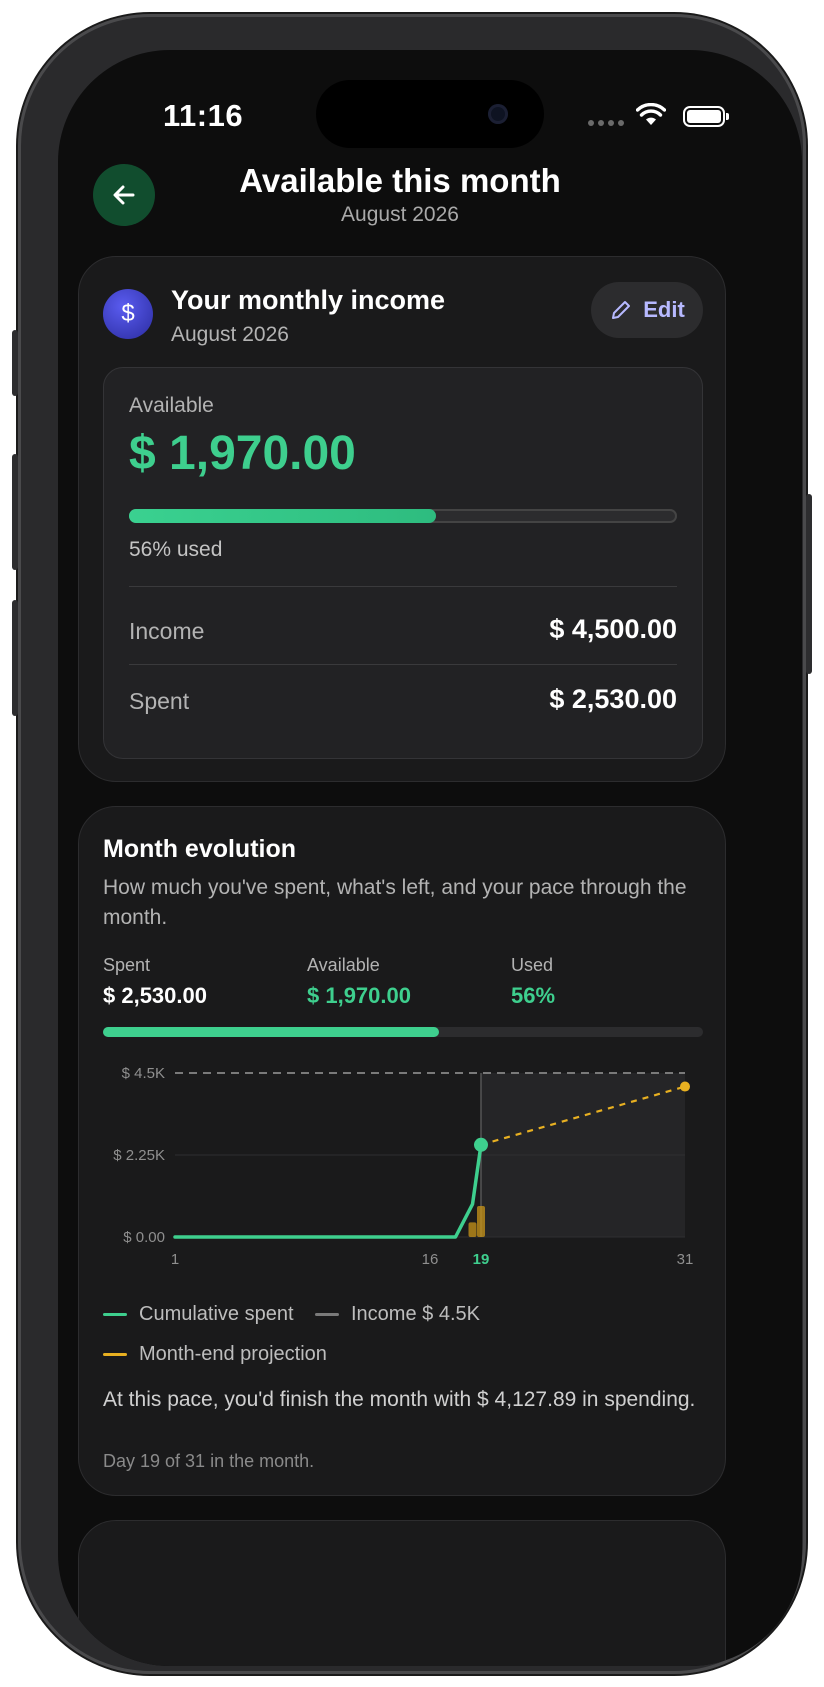 This screenshot has height=1687, width=824. What do you see at coordinates (328, 1191) in the screenshot?
I see `cumulative-spent-line` at bounding box center [328, 1191].